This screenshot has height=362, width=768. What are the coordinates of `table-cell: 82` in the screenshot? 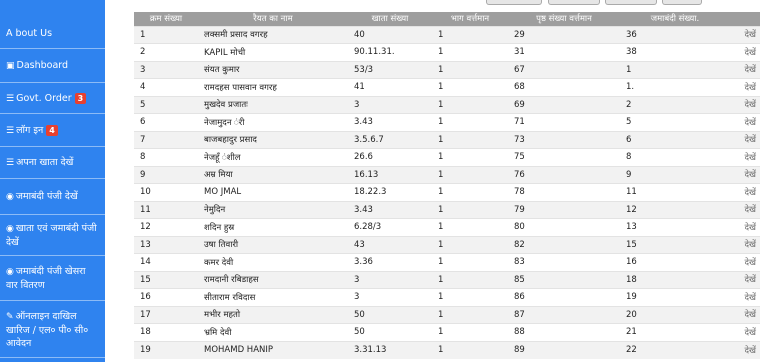 It's located at (564, 244).